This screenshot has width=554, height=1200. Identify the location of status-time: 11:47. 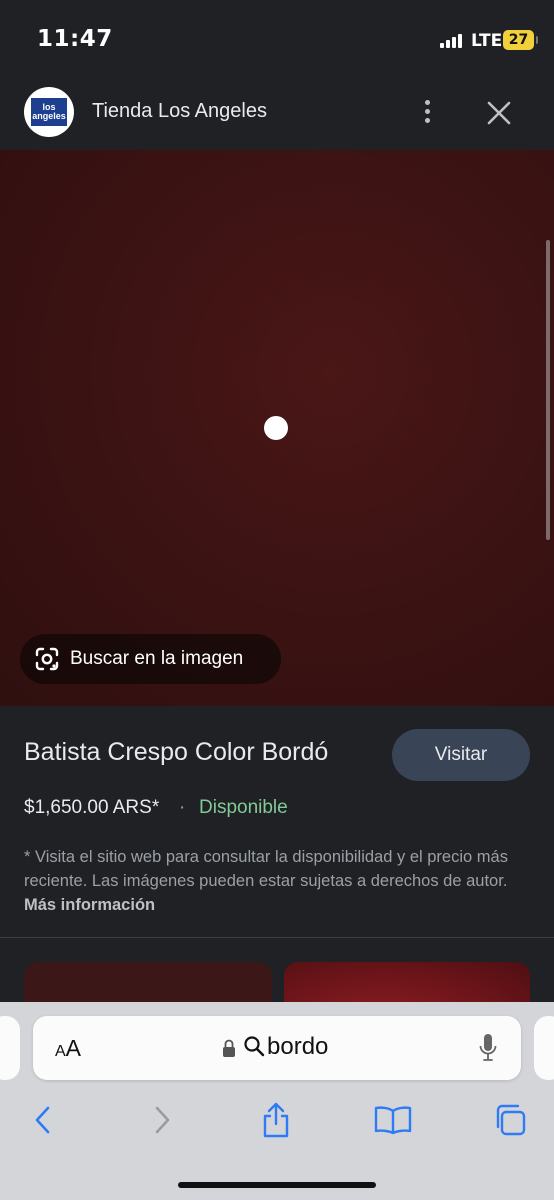
(75, 39).